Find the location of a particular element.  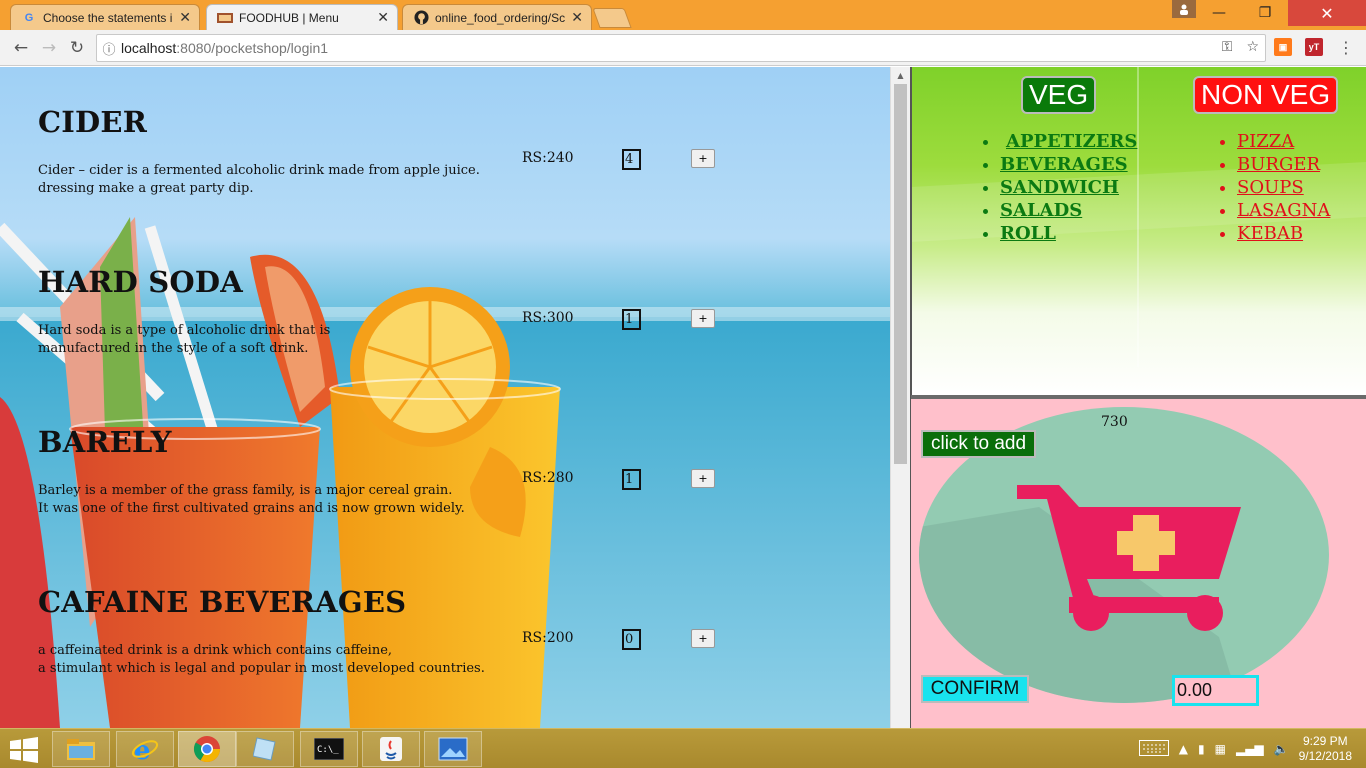

network-icon: ▦ is located at coordinates (1220, 749).